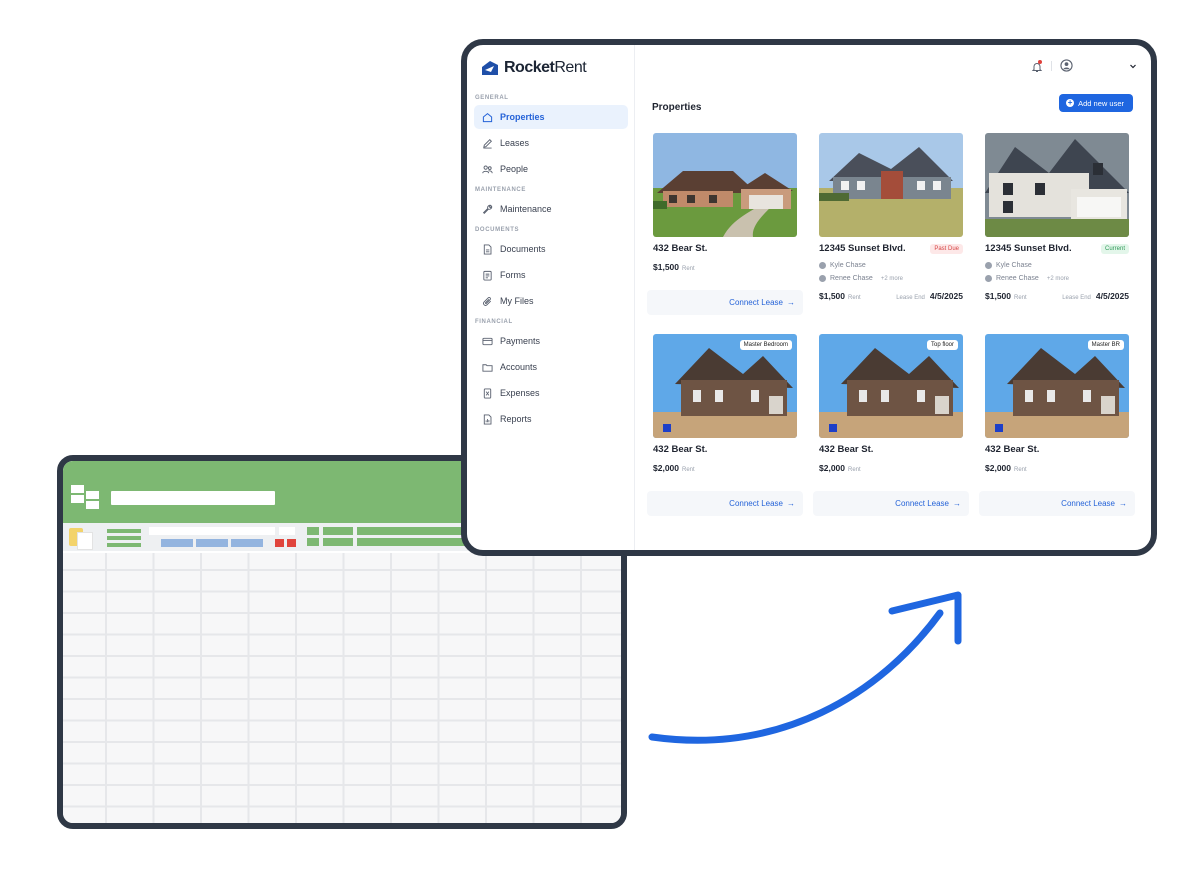 This screenshot has height=884, width=1180. What do you see at coordinates (551, 169) in the screenshot?
I see `sidebar-item-people: People` at bounding box center [551, 169].